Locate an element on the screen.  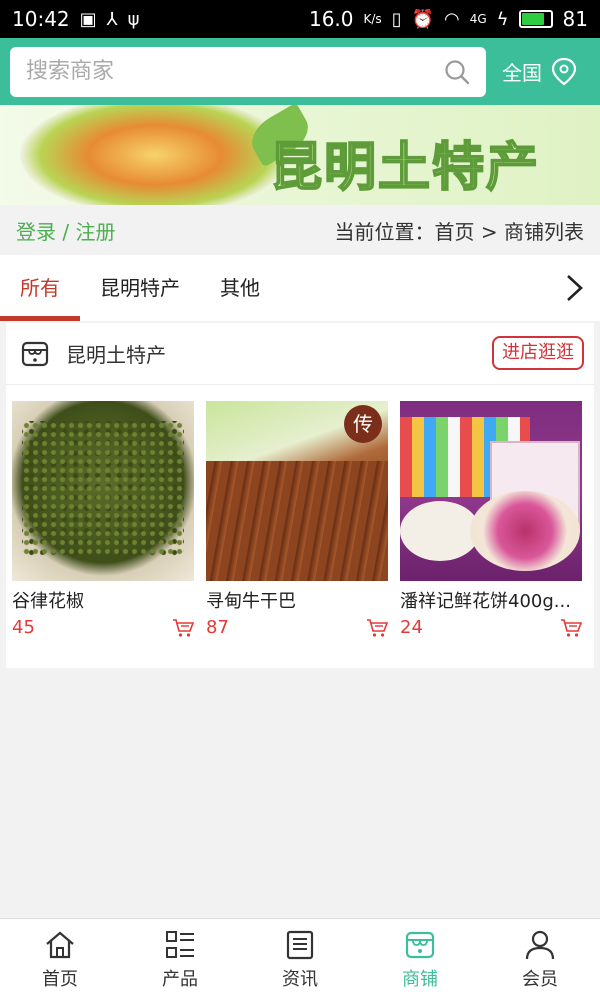
tab-all: 所有 is located at coordinates (40, 288).